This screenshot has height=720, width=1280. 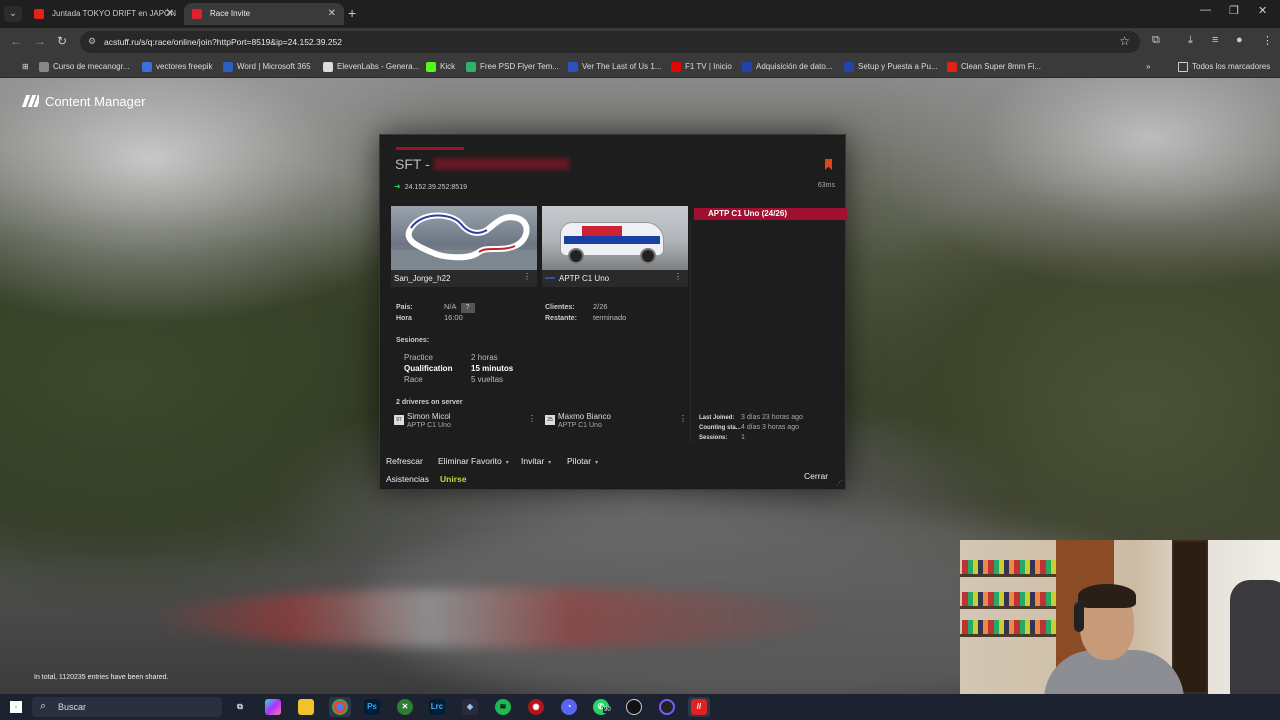 What do you see at coordinates (13, 14) in the screenshot?
I see `tab-search-menu-icon: ⌄` at bounding box center [13, 14].